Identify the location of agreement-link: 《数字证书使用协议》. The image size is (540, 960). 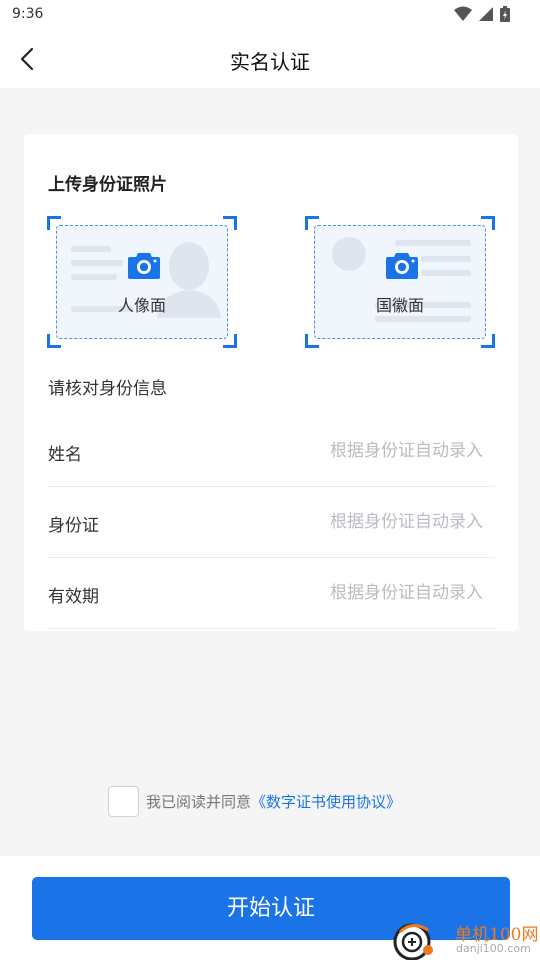
(326, 801).